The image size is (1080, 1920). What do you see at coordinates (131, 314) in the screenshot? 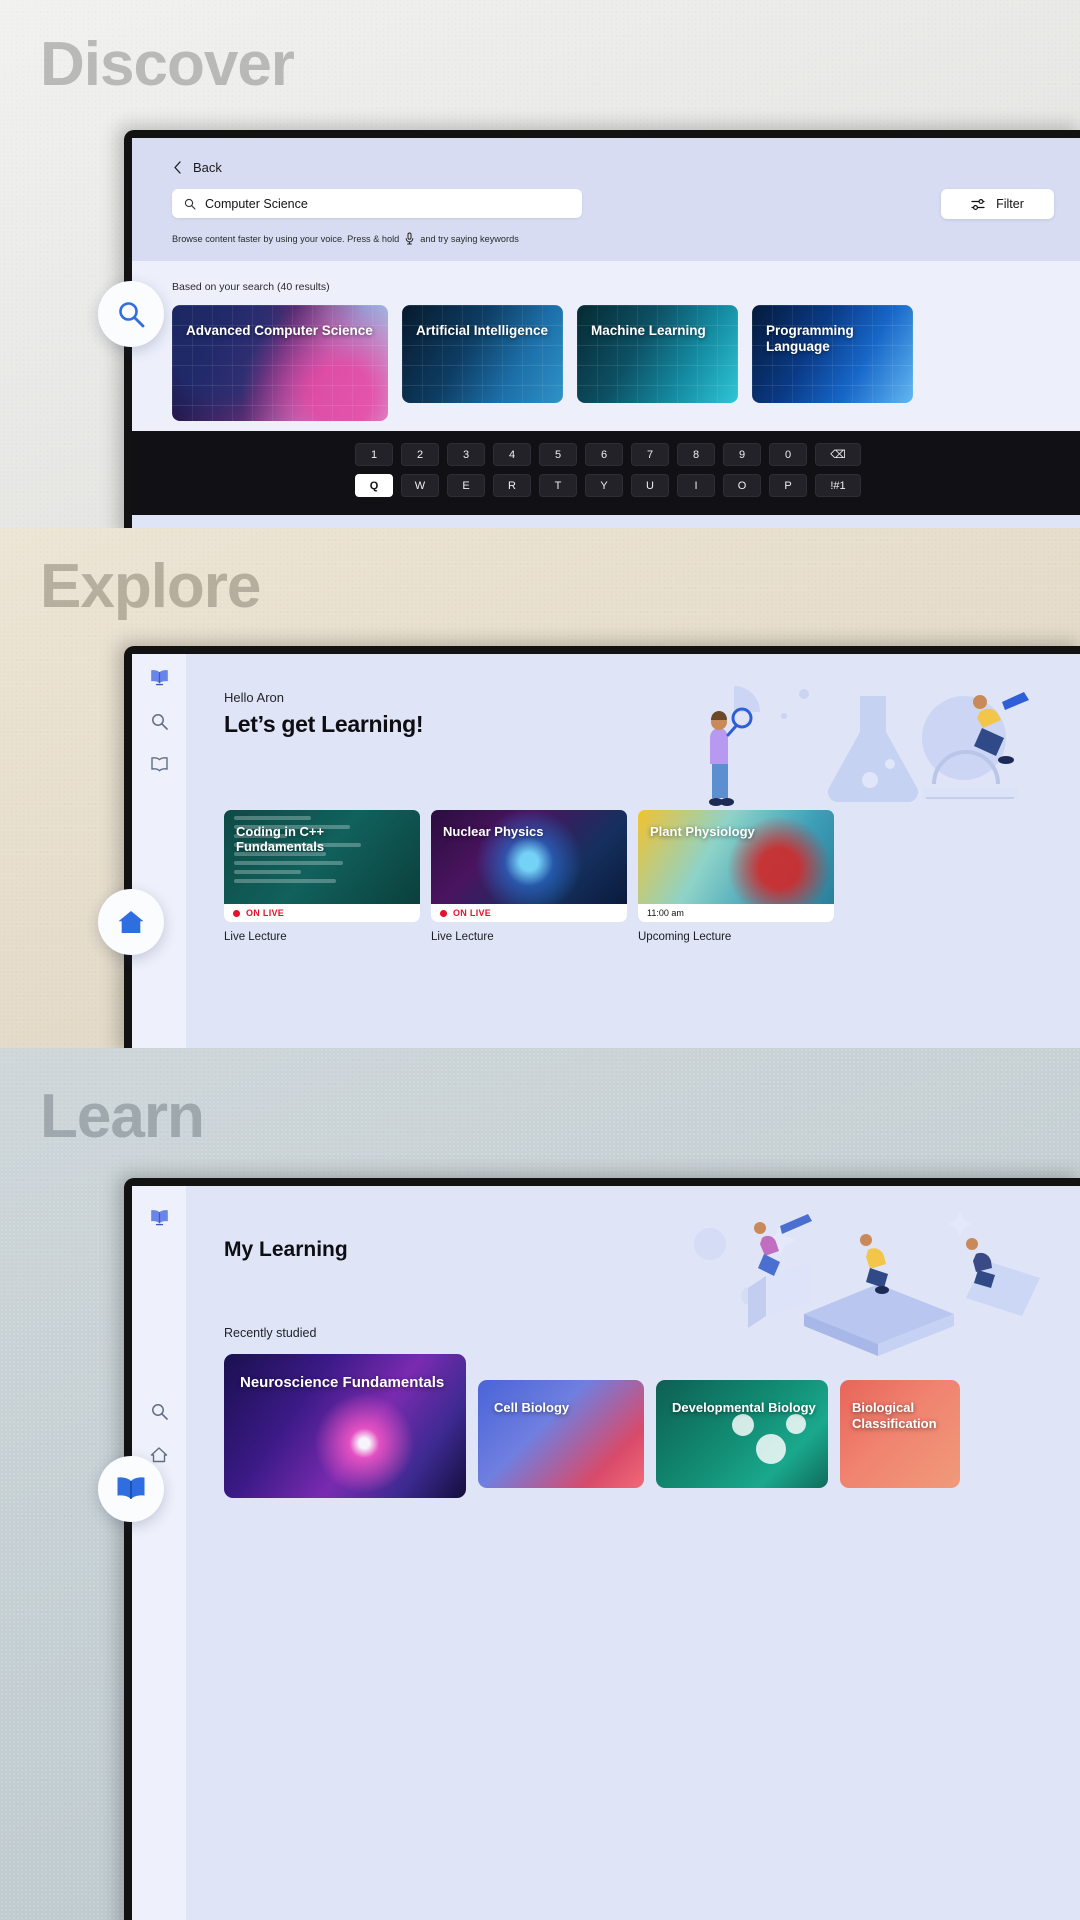
I see `floating-search-button` at bounding box center [131, 314].